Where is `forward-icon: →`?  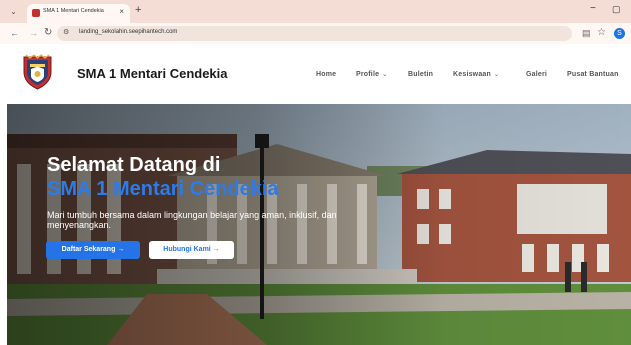 forward-icon: → is located at coordinates (33, 33).